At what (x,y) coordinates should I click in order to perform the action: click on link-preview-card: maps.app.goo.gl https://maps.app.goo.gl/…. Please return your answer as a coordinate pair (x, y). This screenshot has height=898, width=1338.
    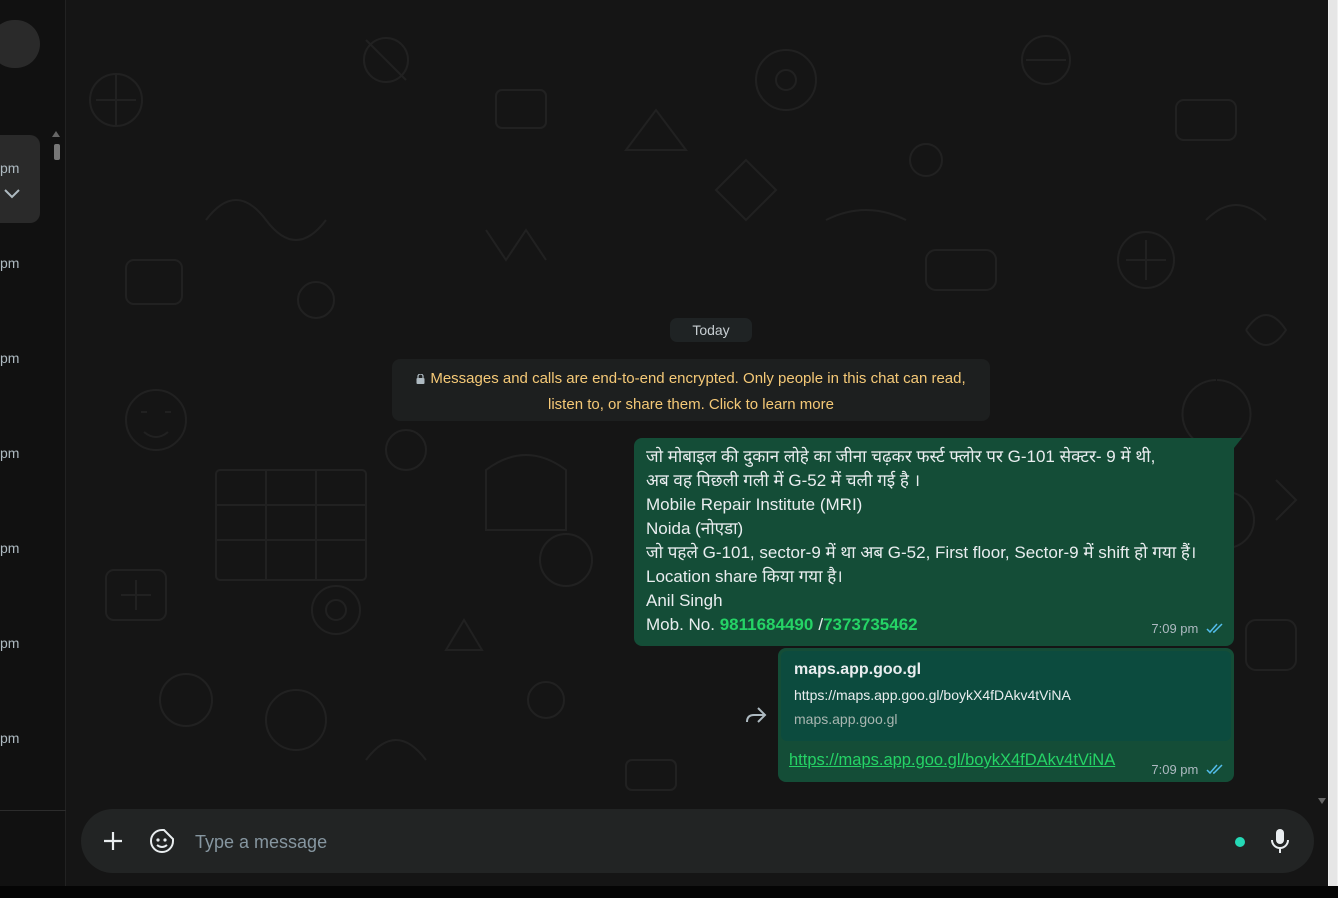
    Looking at the image, I should click on (1006, 696).